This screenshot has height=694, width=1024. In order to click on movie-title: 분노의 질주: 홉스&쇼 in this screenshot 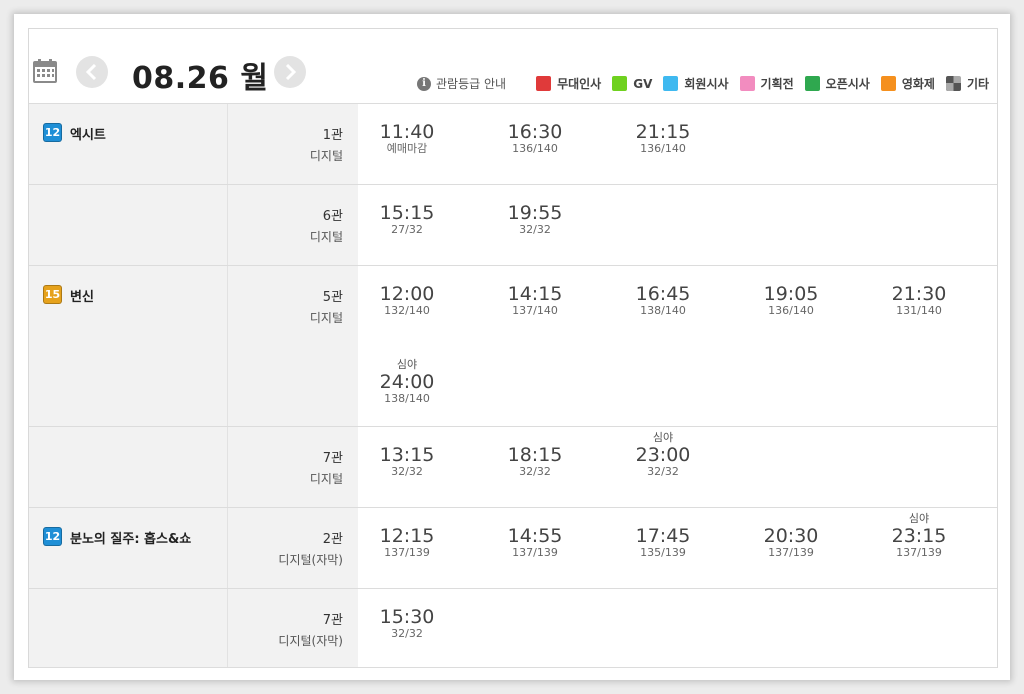, I will do `click(130, 537)`.